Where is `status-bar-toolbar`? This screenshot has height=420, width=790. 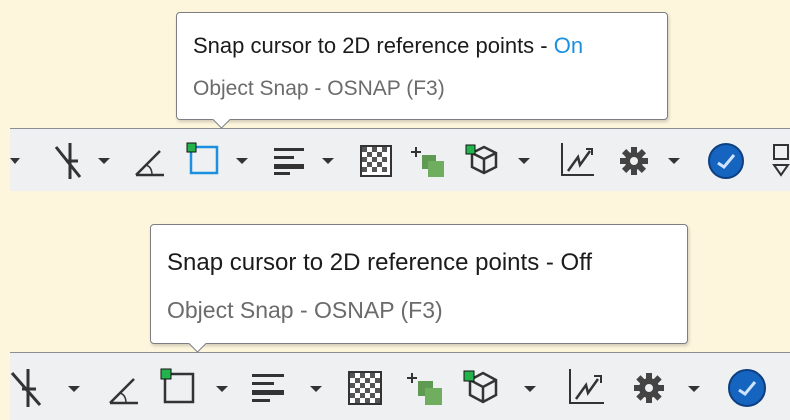 status-bar-toolbar is located at coordinates (400, 159).